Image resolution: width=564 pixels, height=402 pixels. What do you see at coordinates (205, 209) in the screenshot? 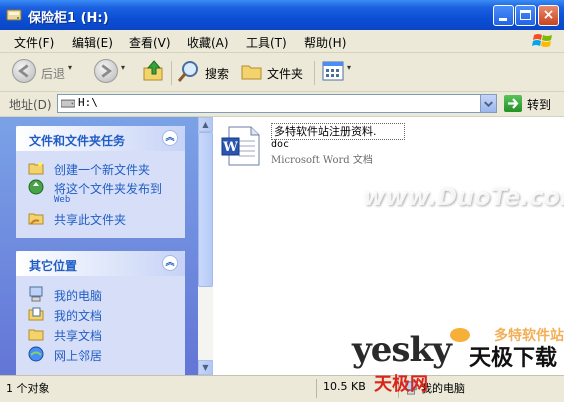
I see `scroll-thumb` at bounding box center [205, 209].